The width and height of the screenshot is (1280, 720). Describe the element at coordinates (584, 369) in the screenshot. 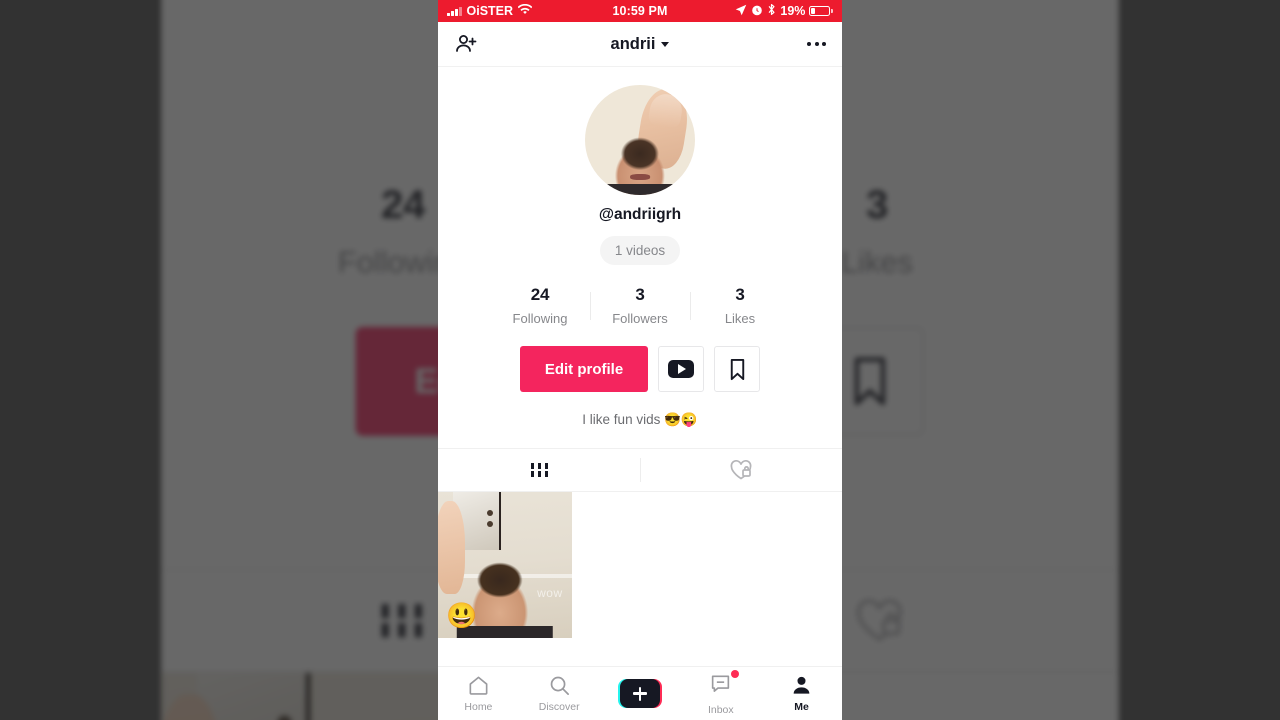

I see `edit-profile-button: Edit profile` at that location.